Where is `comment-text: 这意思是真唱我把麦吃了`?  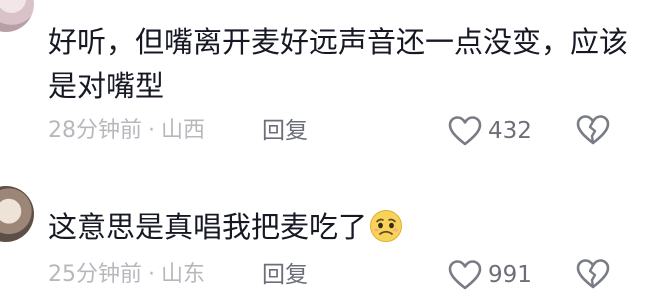 comment-text: 这意思是真唱我把麦吃了 is located at coordinates (338, 227).